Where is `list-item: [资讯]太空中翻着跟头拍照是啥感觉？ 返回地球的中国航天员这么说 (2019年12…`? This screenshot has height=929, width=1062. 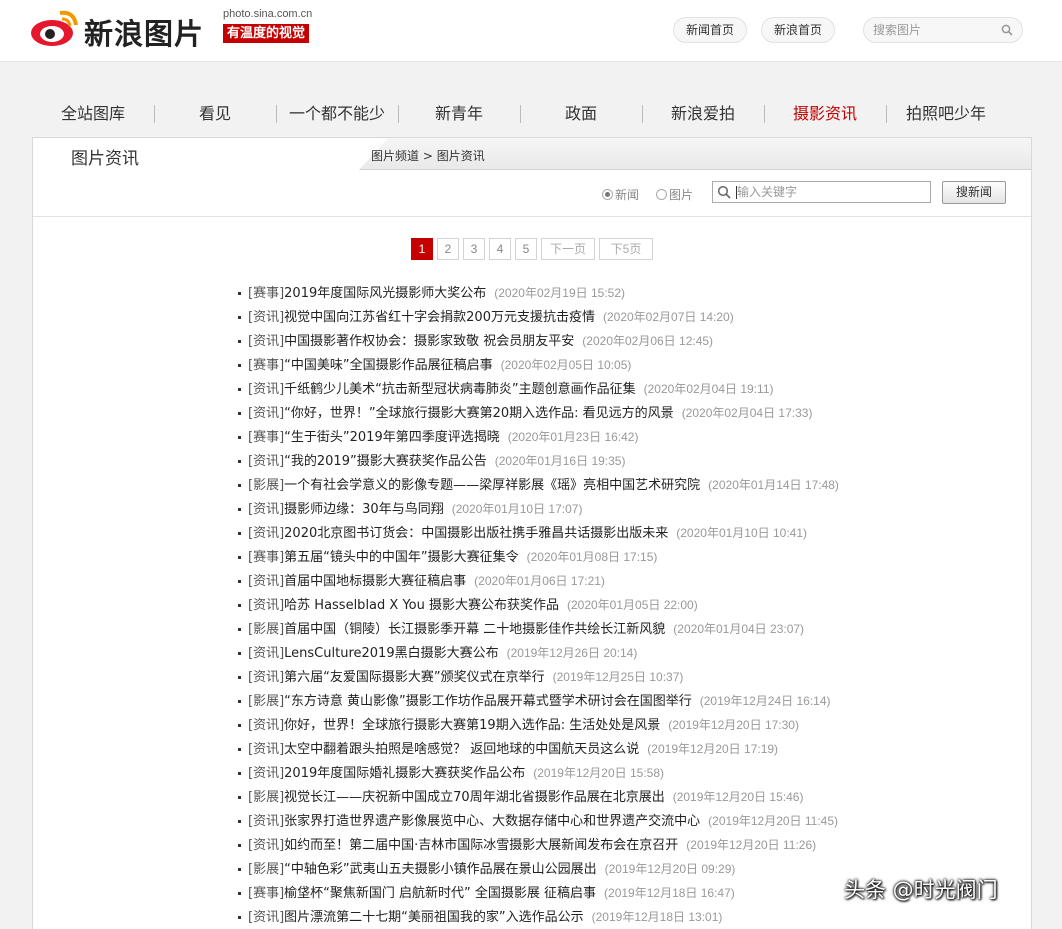
list-item: [资讯]太空中翻着跟头拍照是啥感觉？ 返回地球的中国航天员这么说 (2019年12… is located at coordinates (632, 749).